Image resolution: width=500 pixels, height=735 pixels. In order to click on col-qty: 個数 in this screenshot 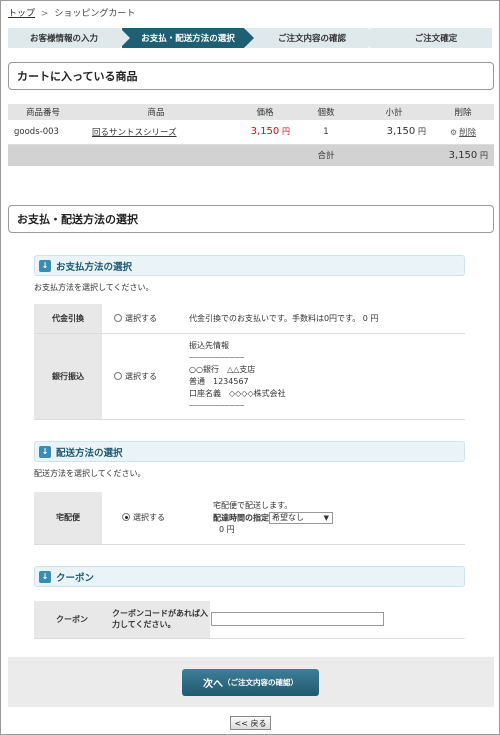, I will do `click(326, 112)`.